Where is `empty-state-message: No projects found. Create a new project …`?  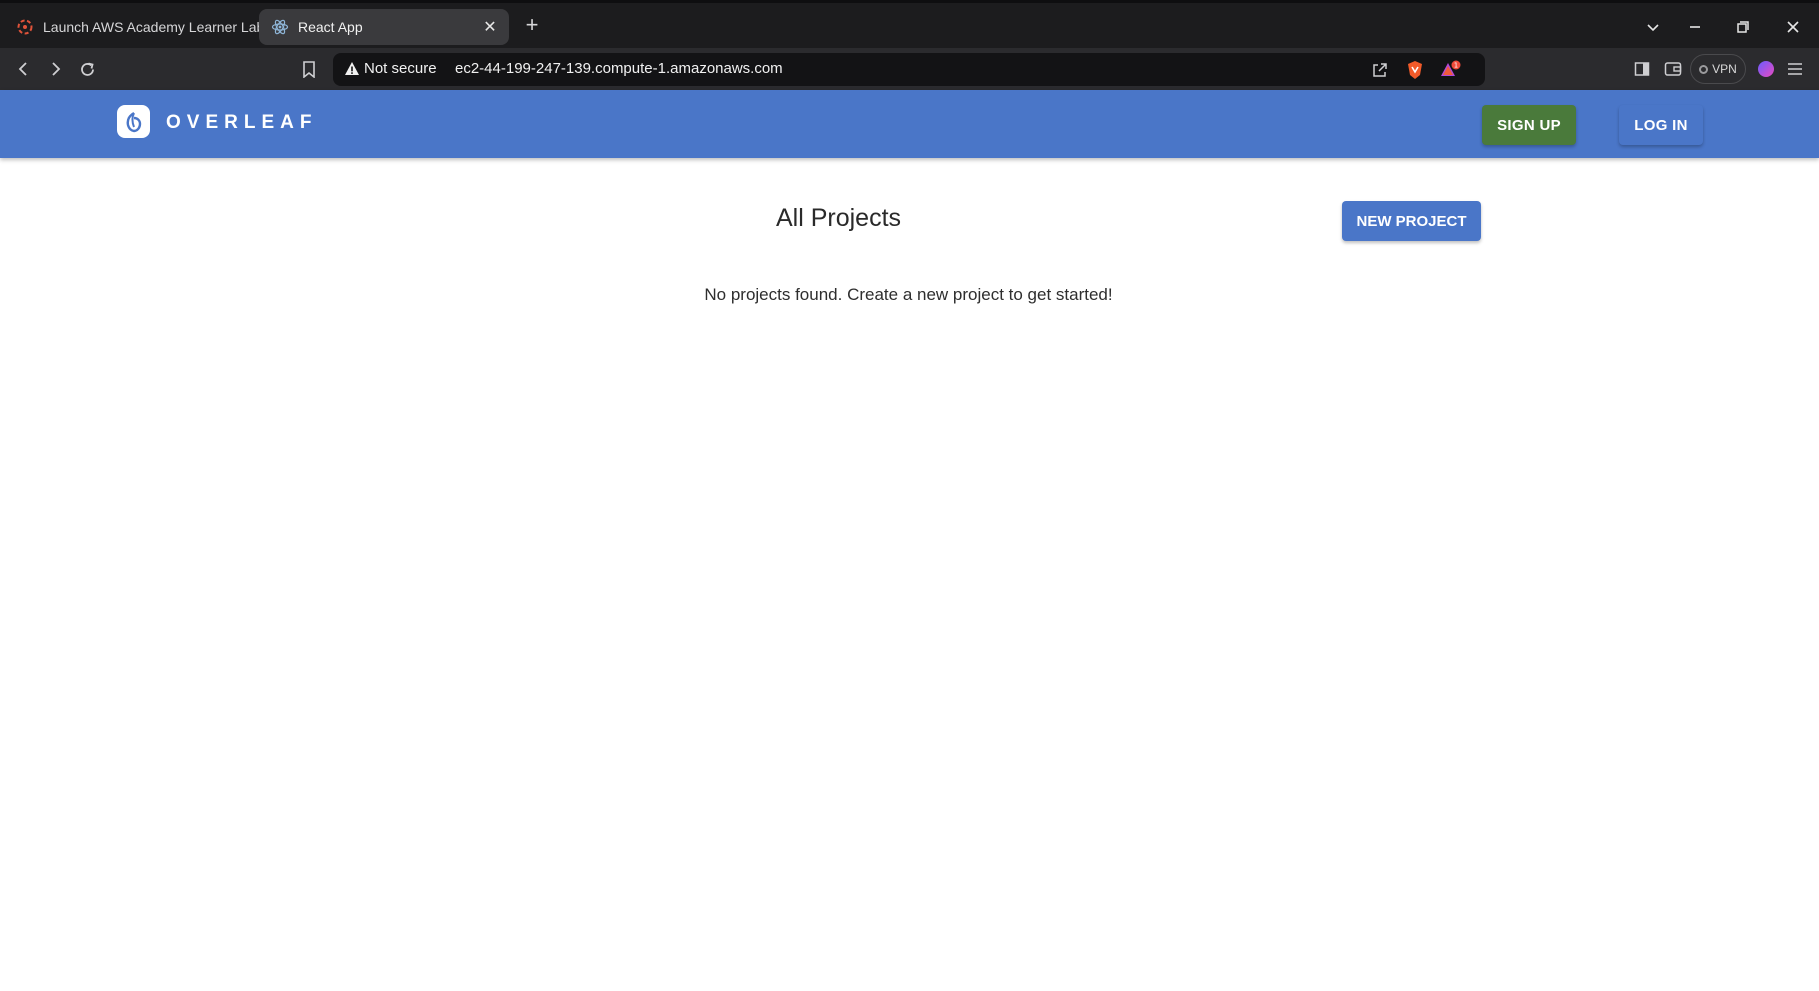 empty-state-message: No projects found. Create a new project … is located at coordinates (909, 295).